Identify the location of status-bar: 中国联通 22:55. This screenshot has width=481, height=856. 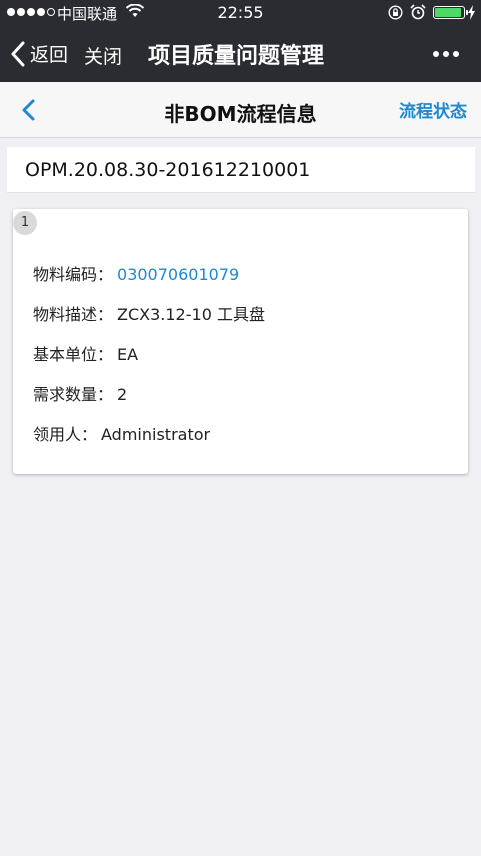
(240, 13).